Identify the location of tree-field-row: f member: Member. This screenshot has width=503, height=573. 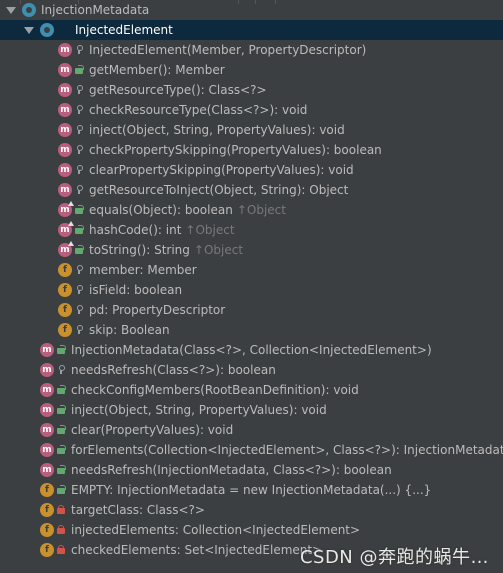
(251, 270).